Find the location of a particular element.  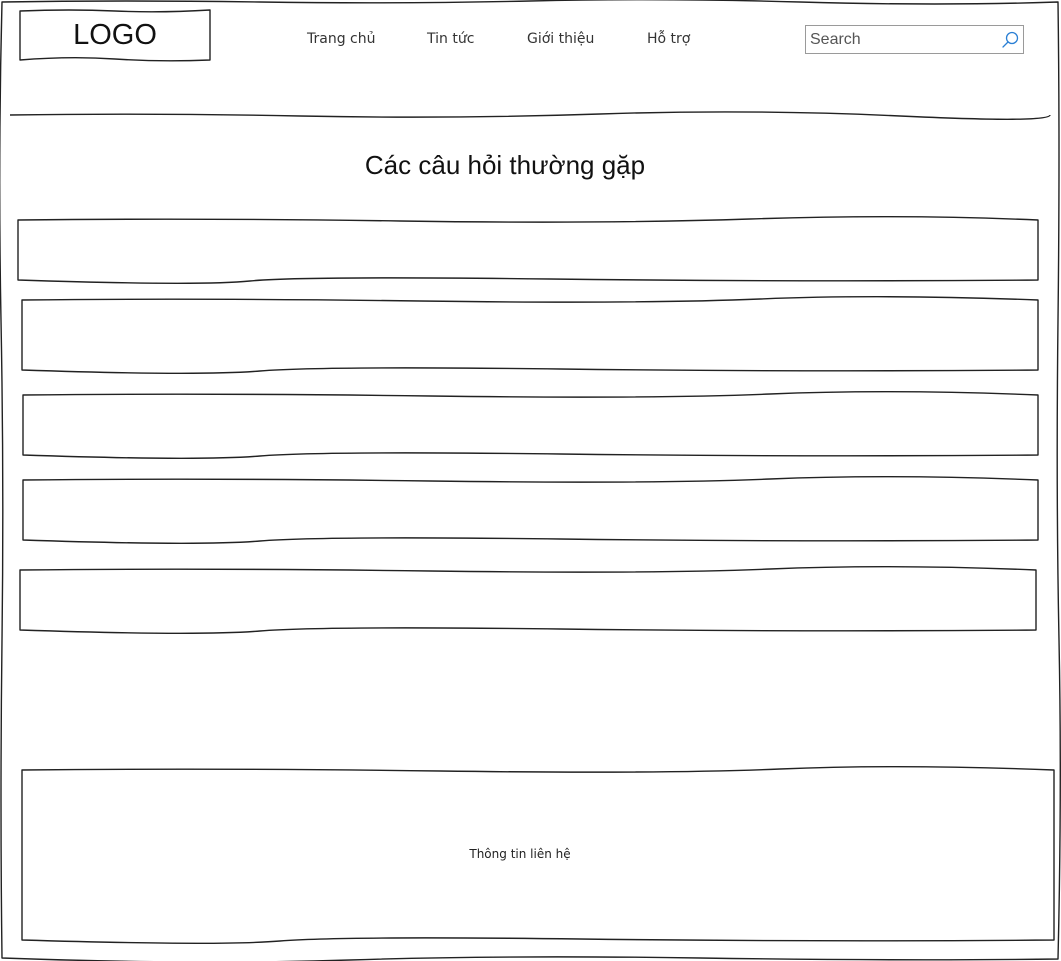

nav-item-support: Hỗ trợ is located at coordinates (668, 39).